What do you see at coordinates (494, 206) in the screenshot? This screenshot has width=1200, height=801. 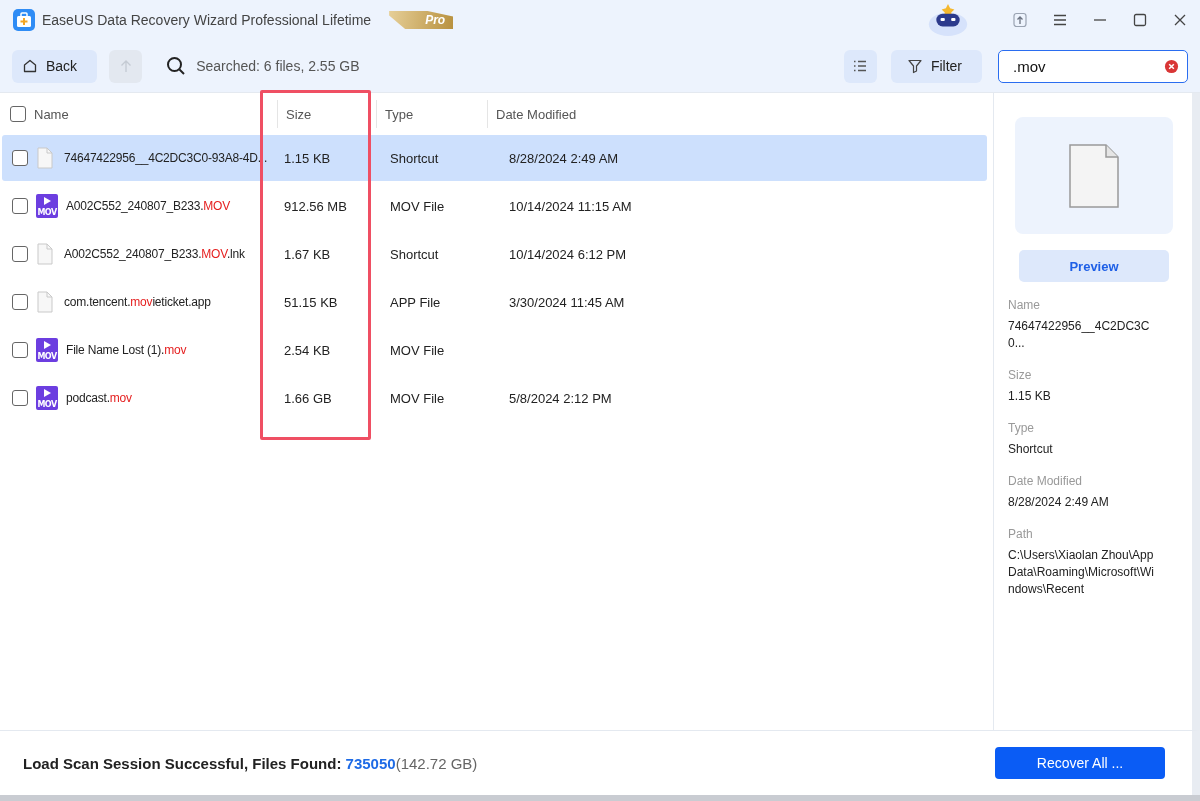 I see `file-row: MOV A002C552_240807_B233.MOV 912.56 MB MOV File 10/14/2024 11:15 AM` at bounding box center [494, 206].